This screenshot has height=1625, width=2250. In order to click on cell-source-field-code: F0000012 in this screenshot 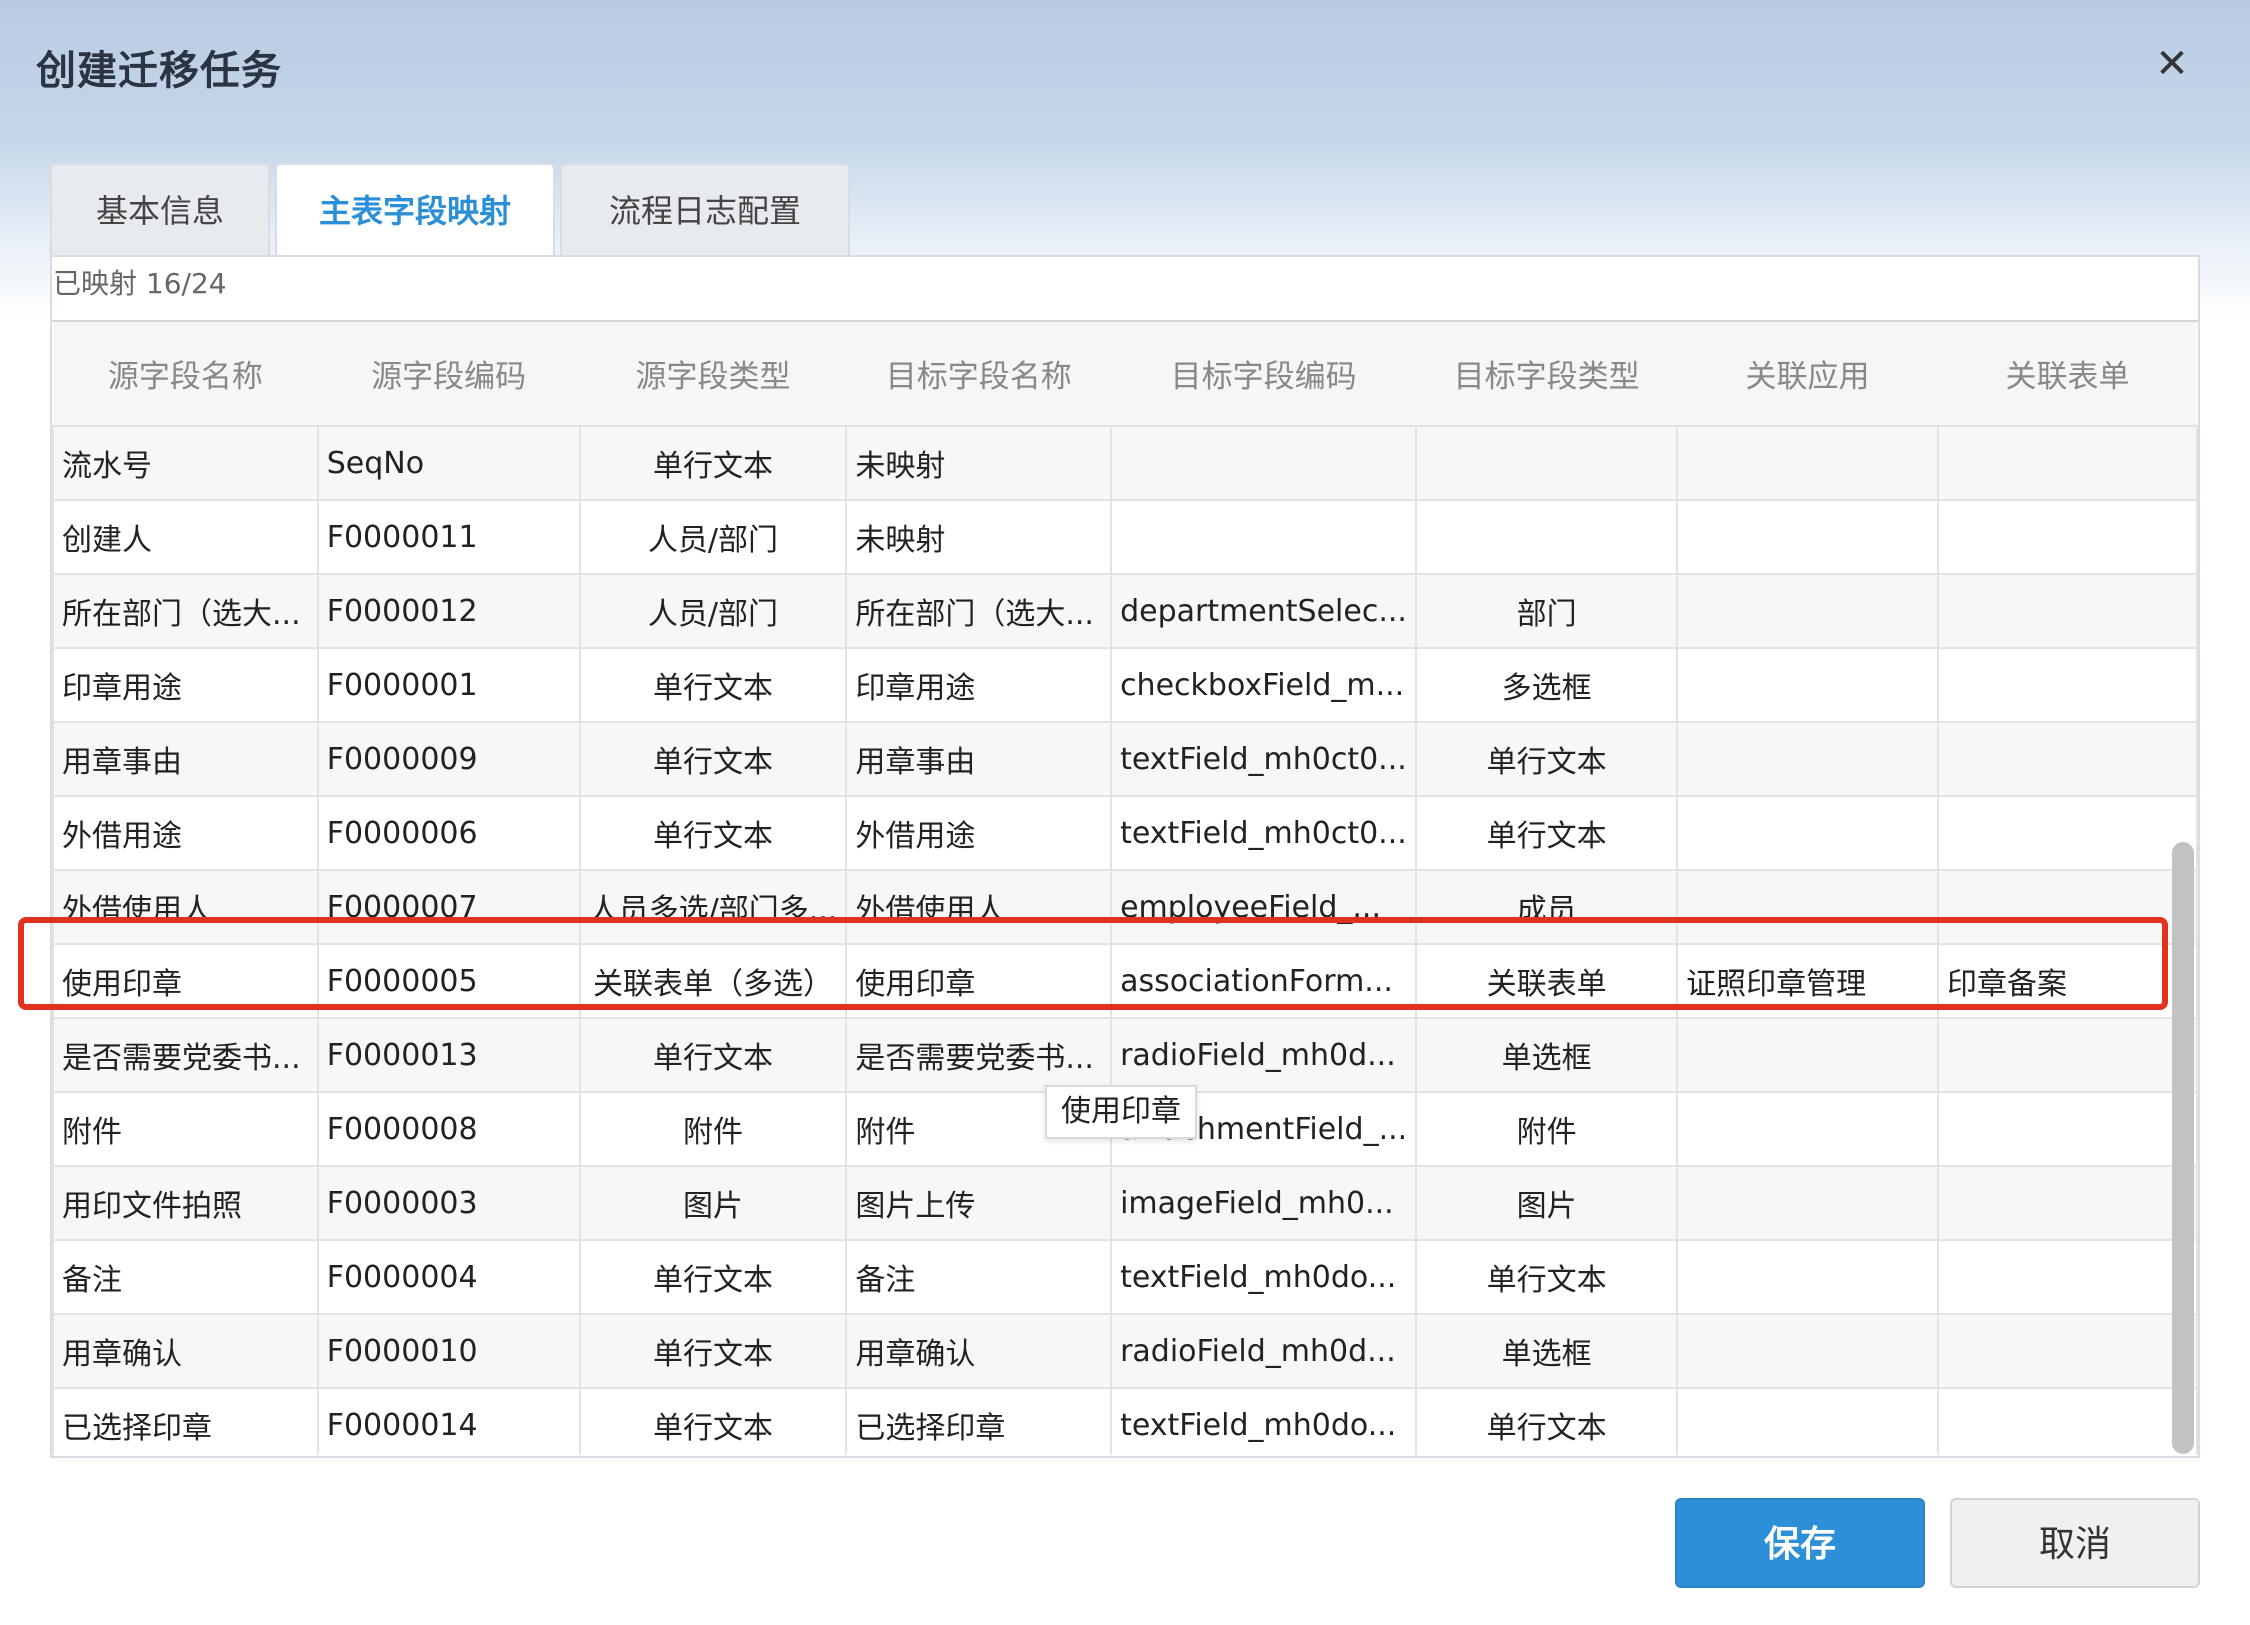, I will do `click(448, 611)`.